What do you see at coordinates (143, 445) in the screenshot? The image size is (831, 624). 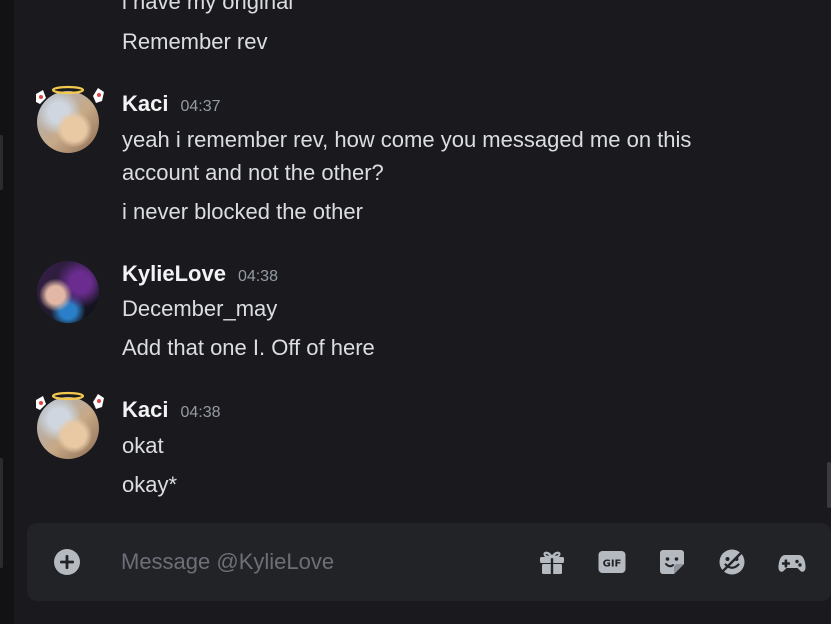 I see `message-text: okat` at bounding box center [143, 445].